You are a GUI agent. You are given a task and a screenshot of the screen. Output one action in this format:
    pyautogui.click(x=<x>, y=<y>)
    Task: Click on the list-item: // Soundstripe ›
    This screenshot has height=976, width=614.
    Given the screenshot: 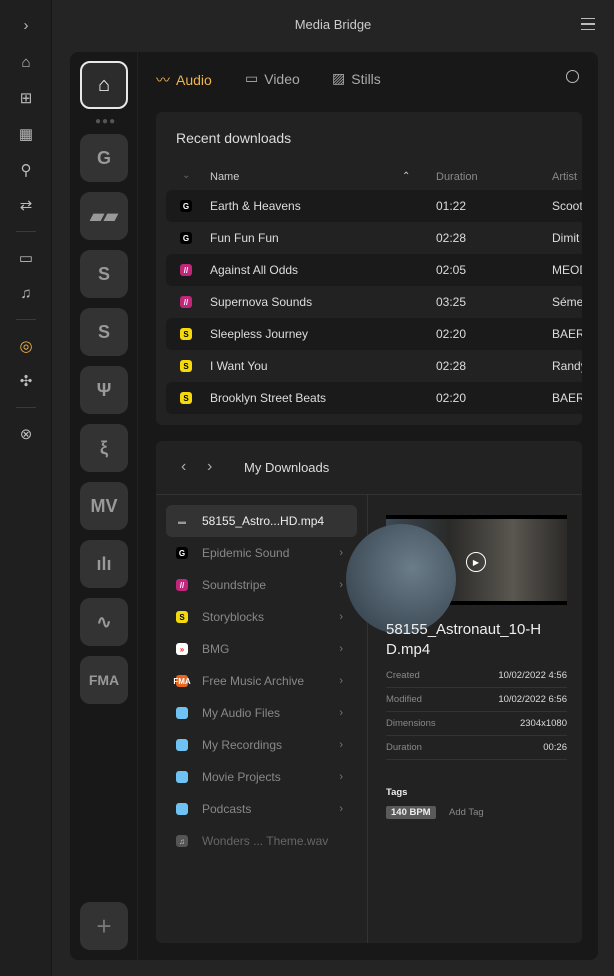 What is the action you would take?
    pyautogui.click(x=261, y=585)
    